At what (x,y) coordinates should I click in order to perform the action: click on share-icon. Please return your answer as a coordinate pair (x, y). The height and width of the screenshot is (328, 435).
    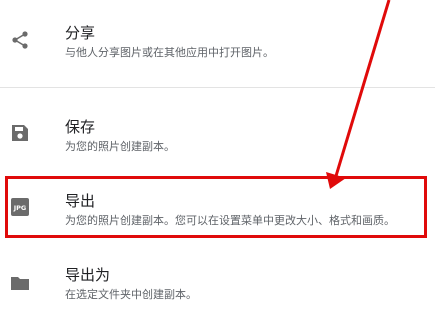
    Looking at the image, I should click on (20, 40).